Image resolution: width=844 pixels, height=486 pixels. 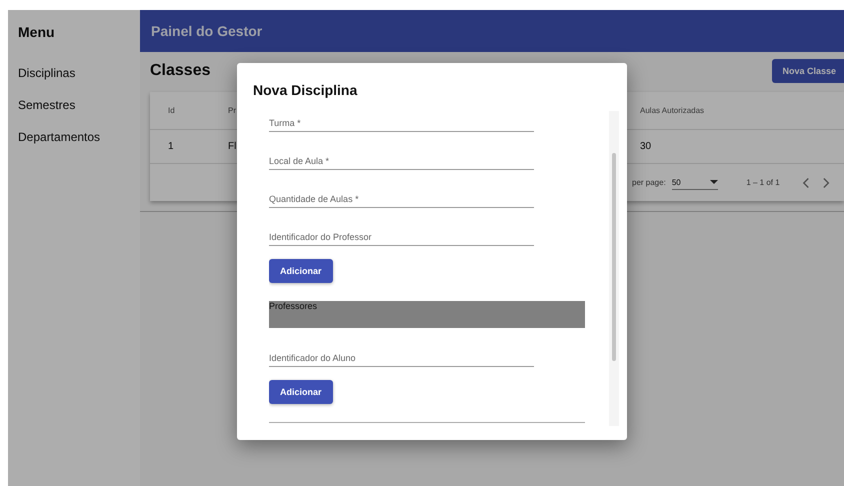 What do you see at coordinates (206, 31) in the screenshot?
I see `header-title: Painel do Gestor` at bounding box center [206, 31].